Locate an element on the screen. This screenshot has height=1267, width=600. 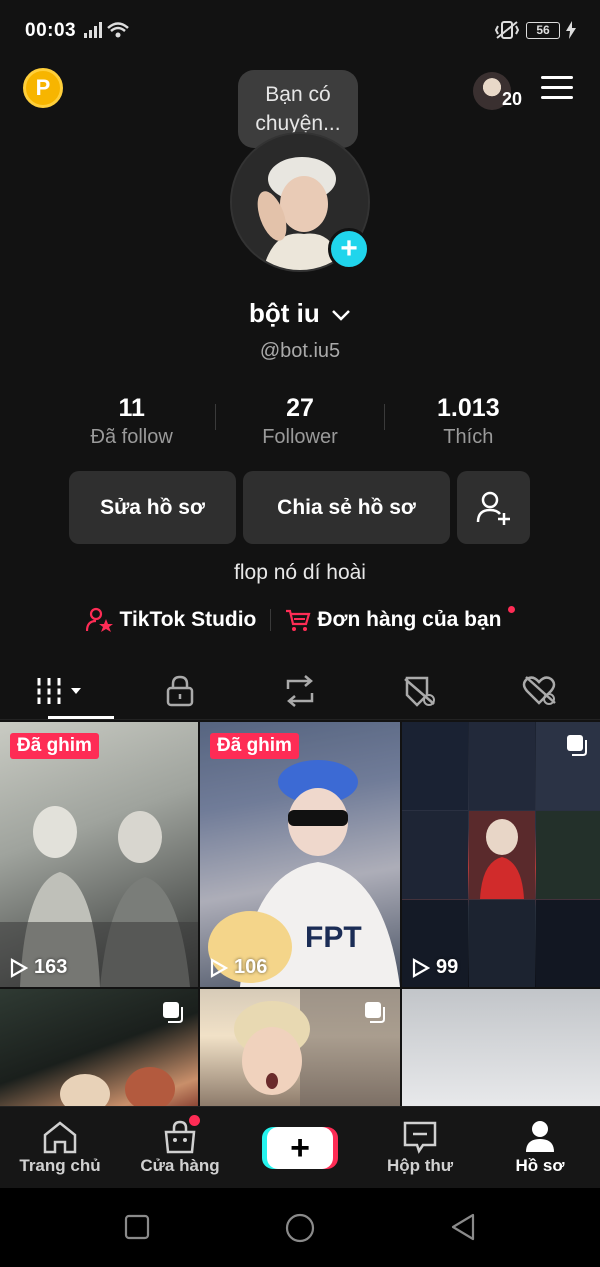
chevron-down-icon is located at coordinates (341, 315).